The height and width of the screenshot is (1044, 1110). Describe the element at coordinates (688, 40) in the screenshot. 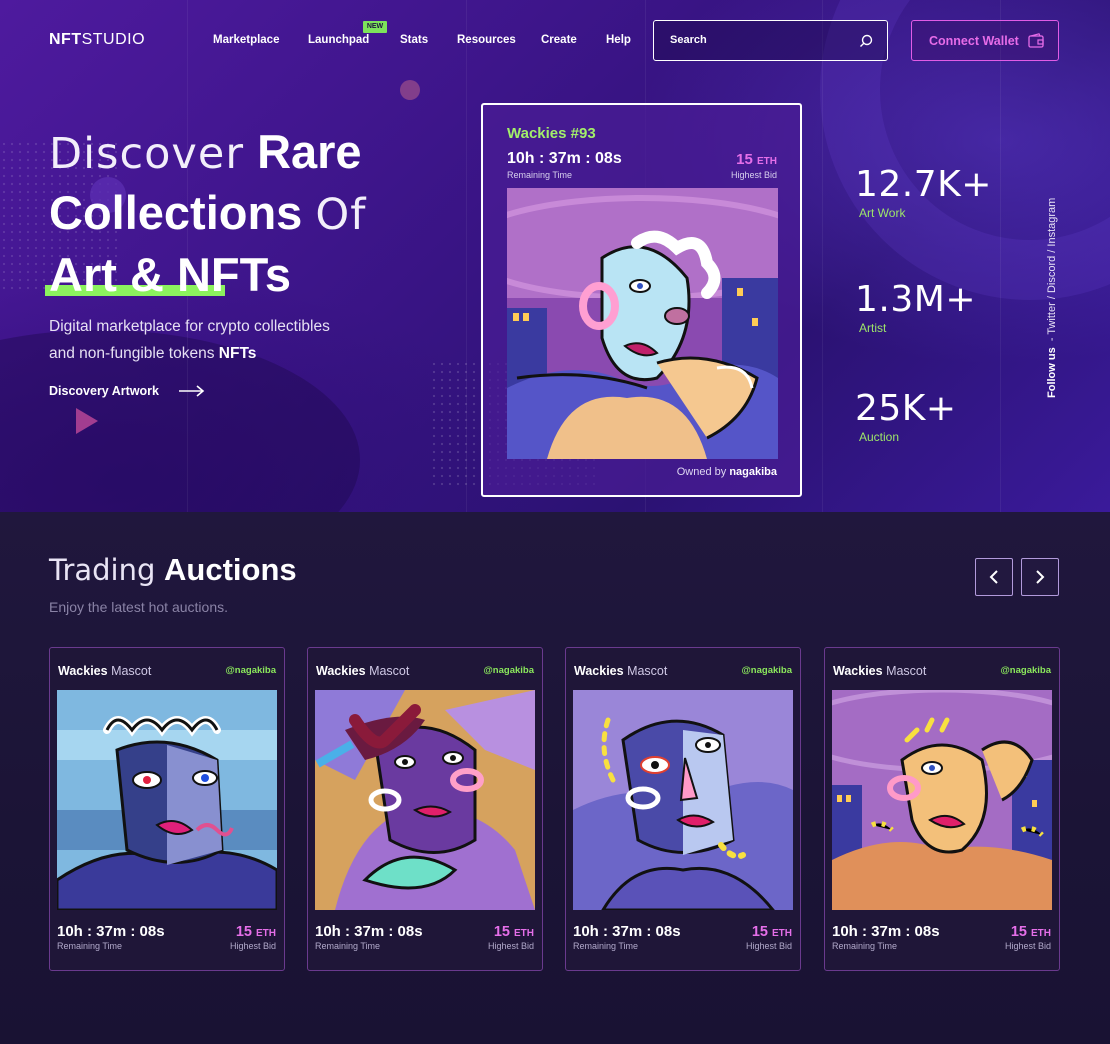

I see `search-placeholder: Search` at that location.